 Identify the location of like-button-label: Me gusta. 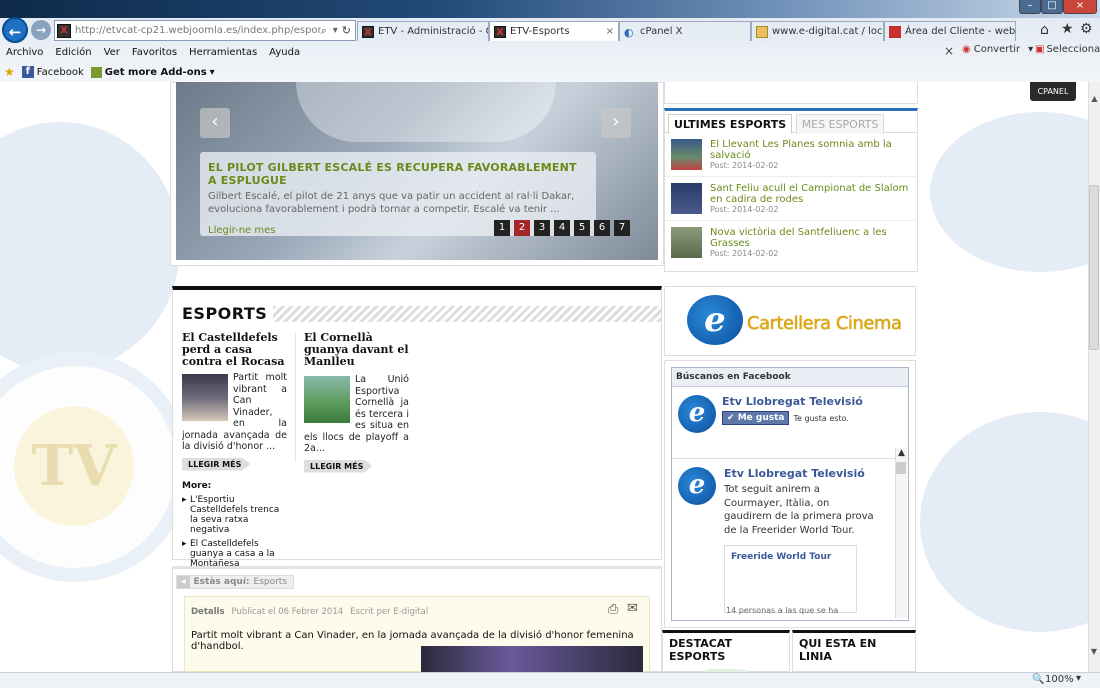
(761, 418).